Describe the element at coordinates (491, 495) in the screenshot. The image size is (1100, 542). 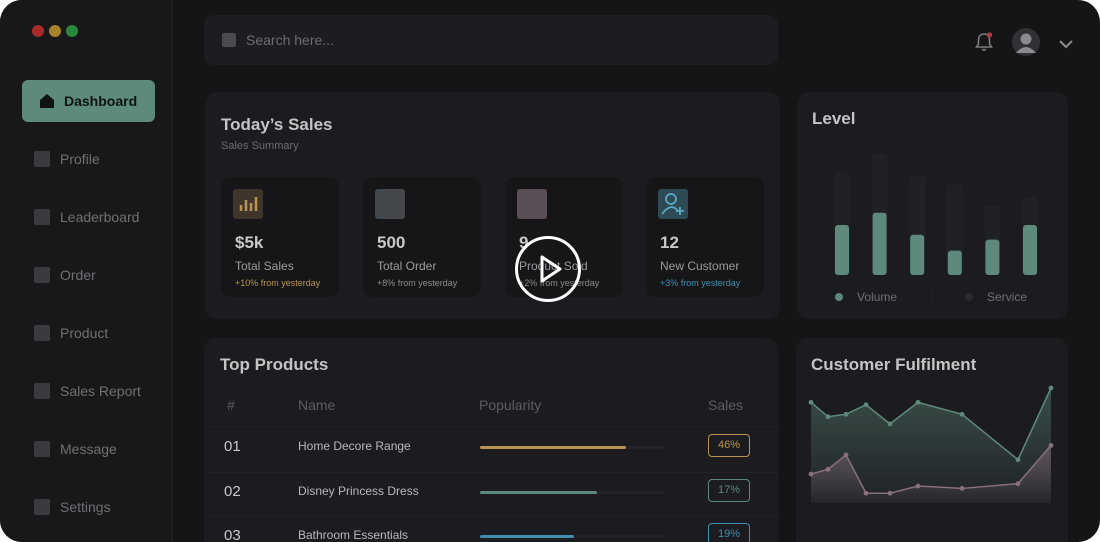
I see `table-row: 02 Disney Princess Dress 17%` at that location.